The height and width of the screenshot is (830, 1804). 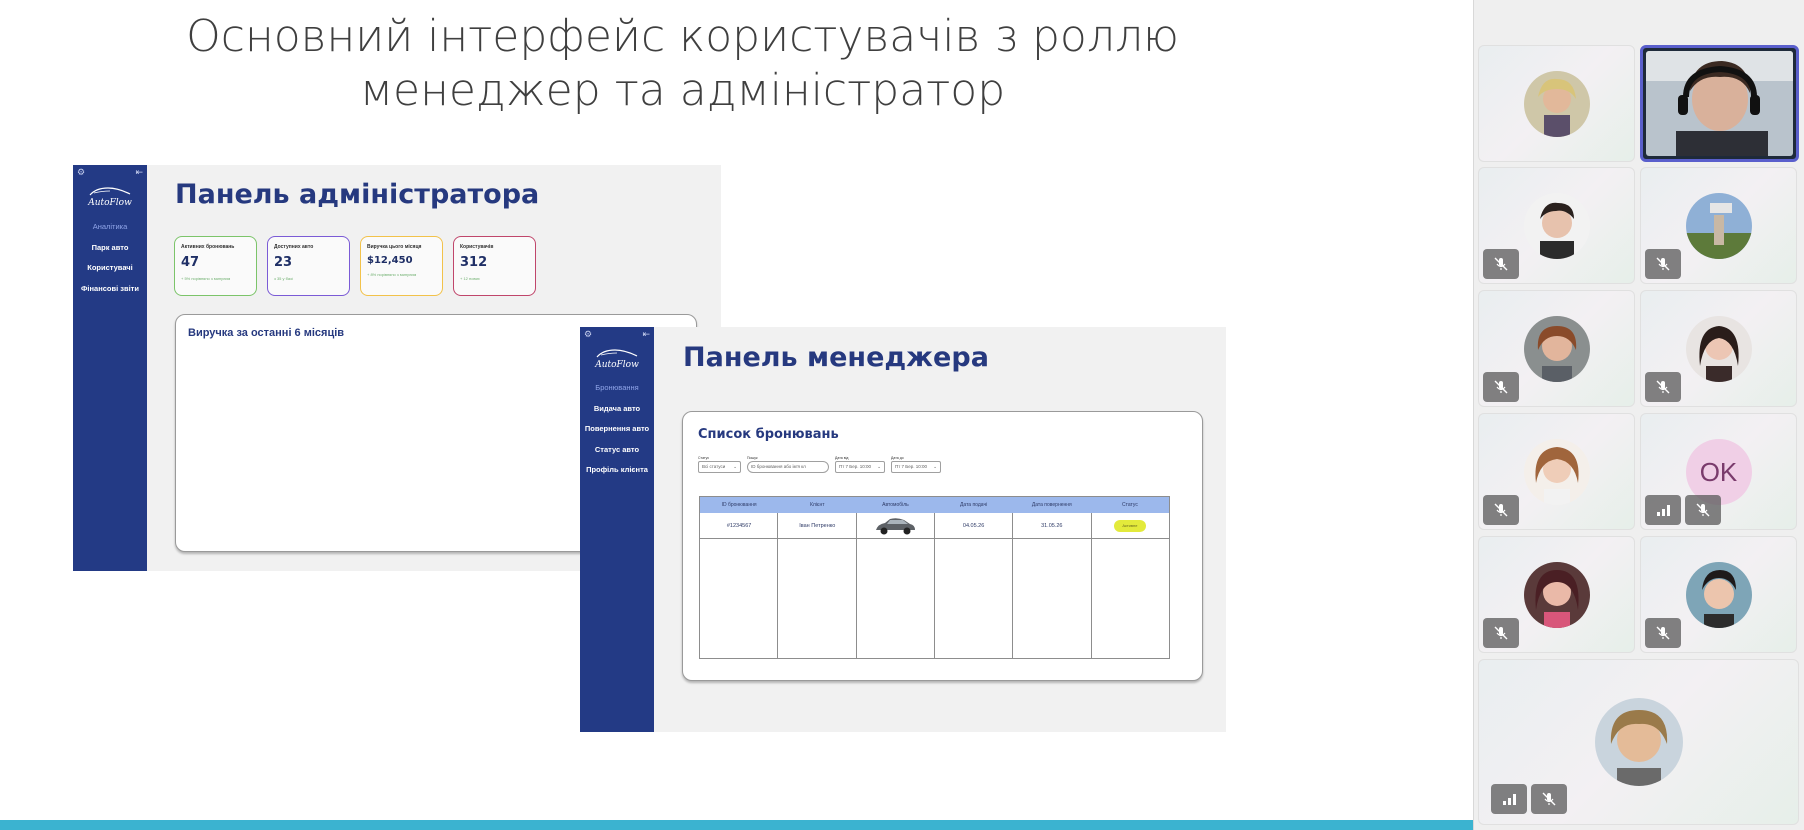 What do you see at coordinates (190, 262) in the screenshot?
I see `stat-value: 47` at bounding box center [190, 262].